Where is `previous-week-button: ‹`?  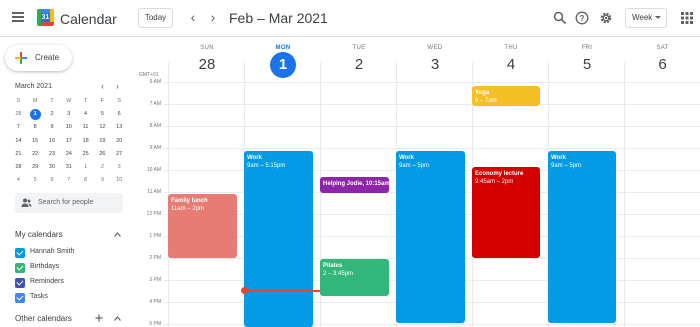 previous-week-button: ‹ is located at coordinates (193, 18).